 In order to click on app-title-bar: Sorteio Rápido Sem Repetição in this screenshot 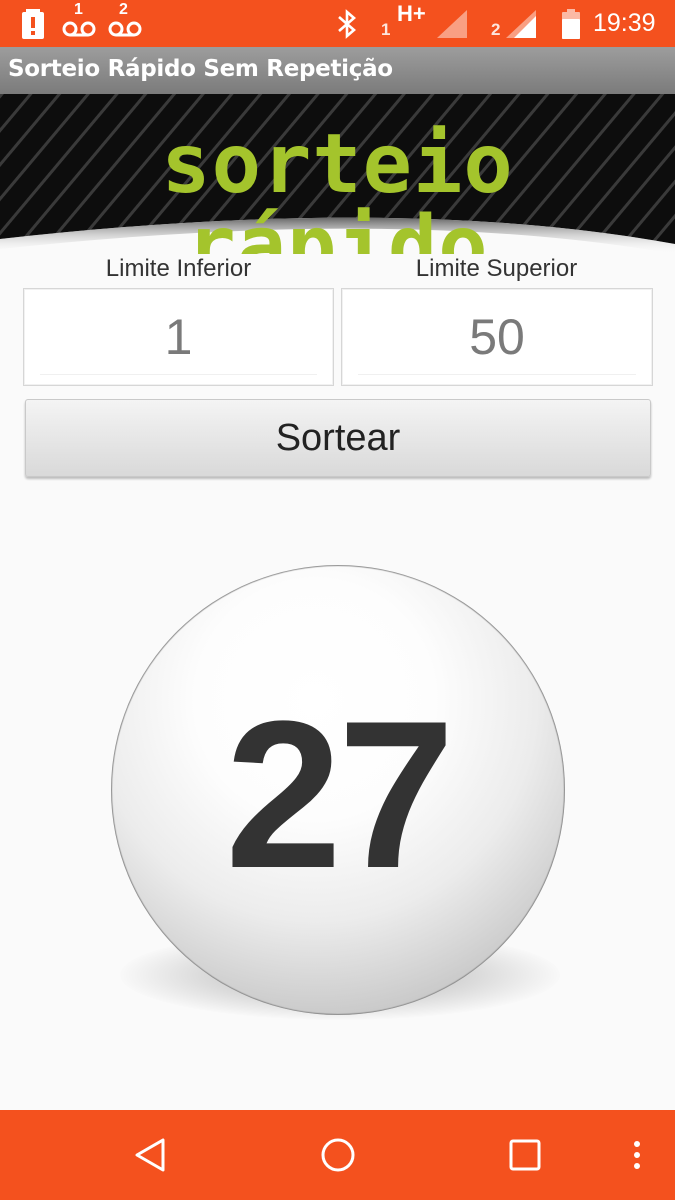, I will do `click(337, 70)`.